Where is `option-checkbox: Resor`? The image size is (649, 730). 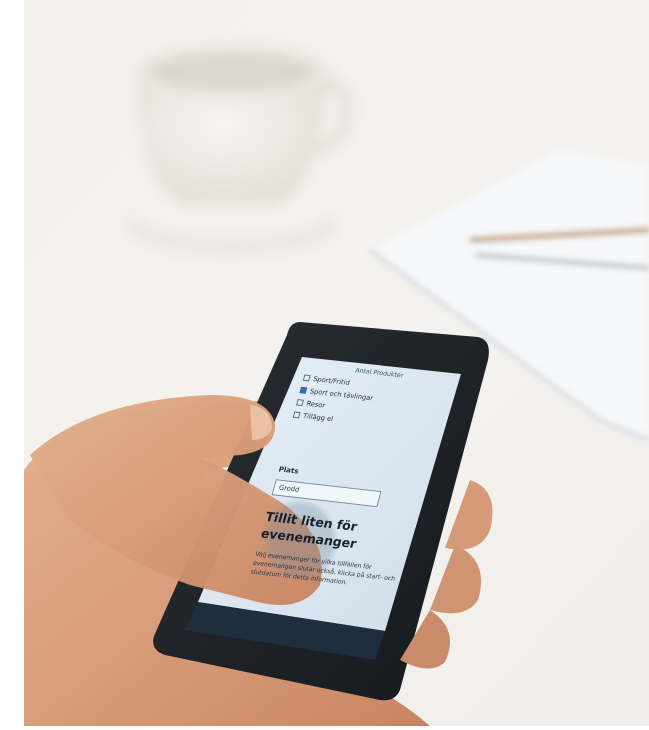 option-checkbox: Resor is located at coordinates (311, 403).